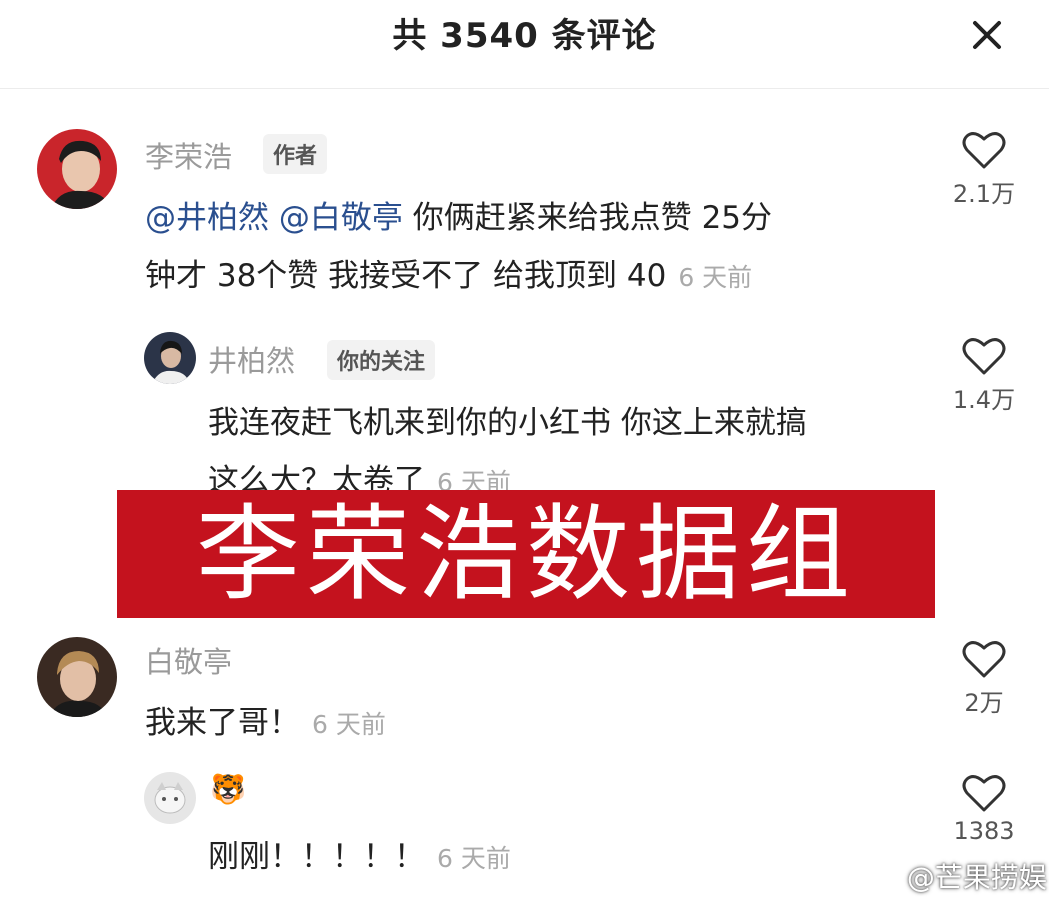  Describe the element at coordinates (524, 36) in the screenshot. I see `comments-count-title: 共 3540 条评论` at that location.